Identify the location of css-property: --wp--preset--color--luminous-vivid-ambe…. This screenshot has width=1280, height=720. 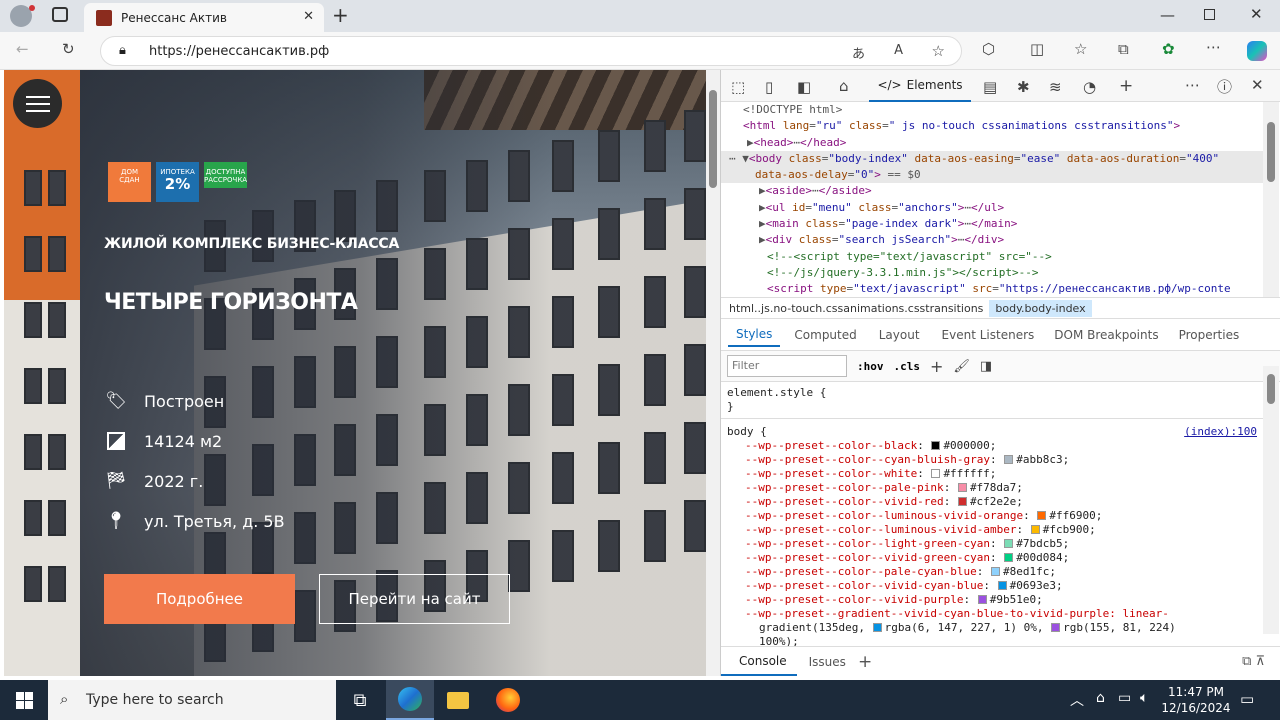
(992, 530).